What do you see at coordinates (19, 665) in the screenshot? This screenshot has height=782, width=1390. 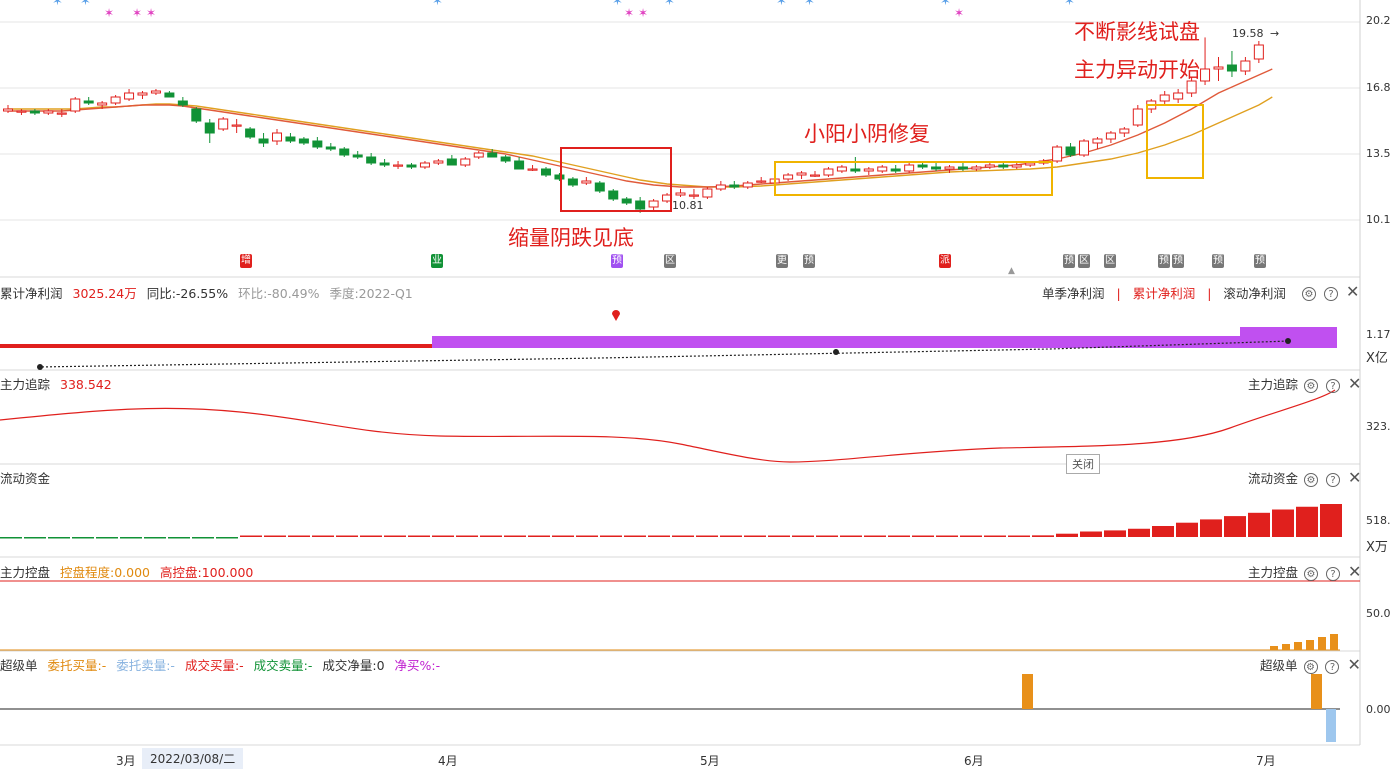 I see `super-label: 超级单` at bounding box center [19, 665].